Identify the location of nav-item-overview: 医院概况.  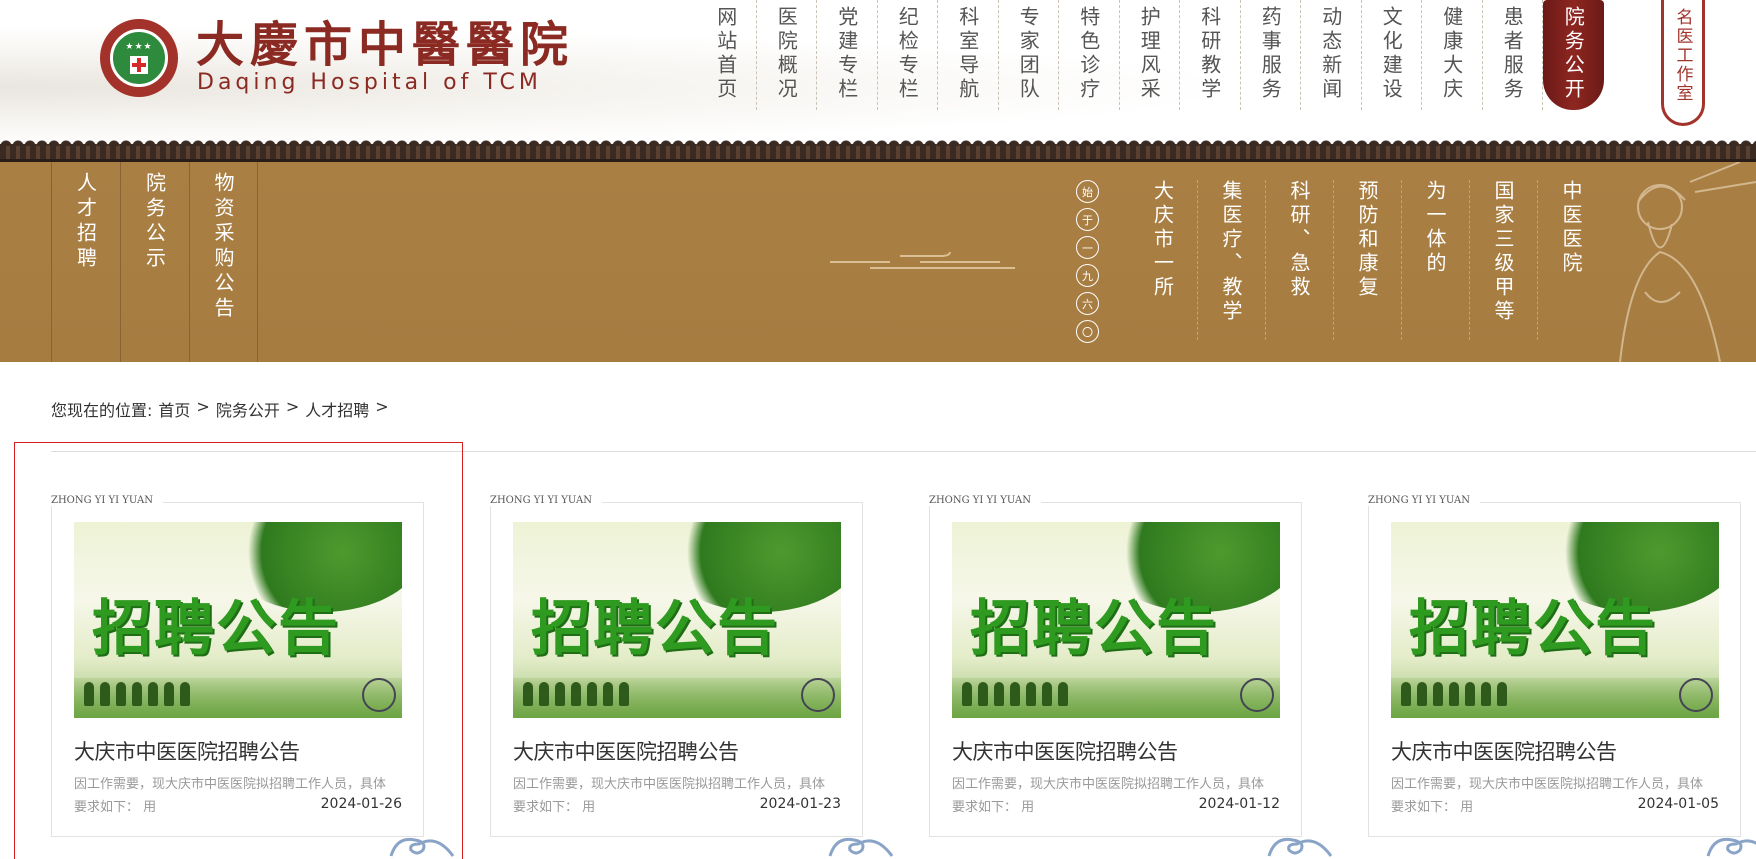
(787, 55).